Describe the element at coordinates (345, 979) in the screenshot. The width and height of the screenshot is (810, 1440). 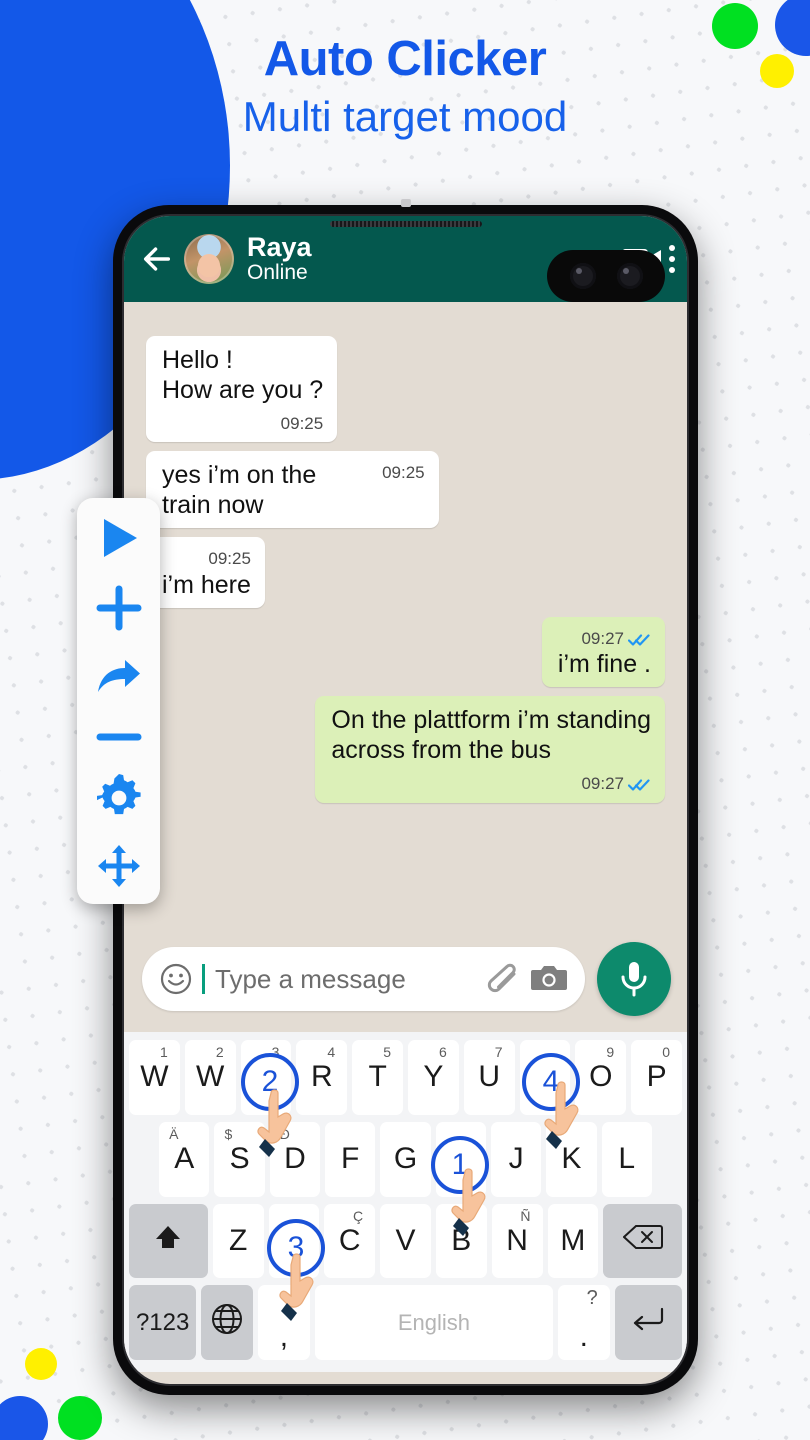
I see `message-input: Type a message` at that location.